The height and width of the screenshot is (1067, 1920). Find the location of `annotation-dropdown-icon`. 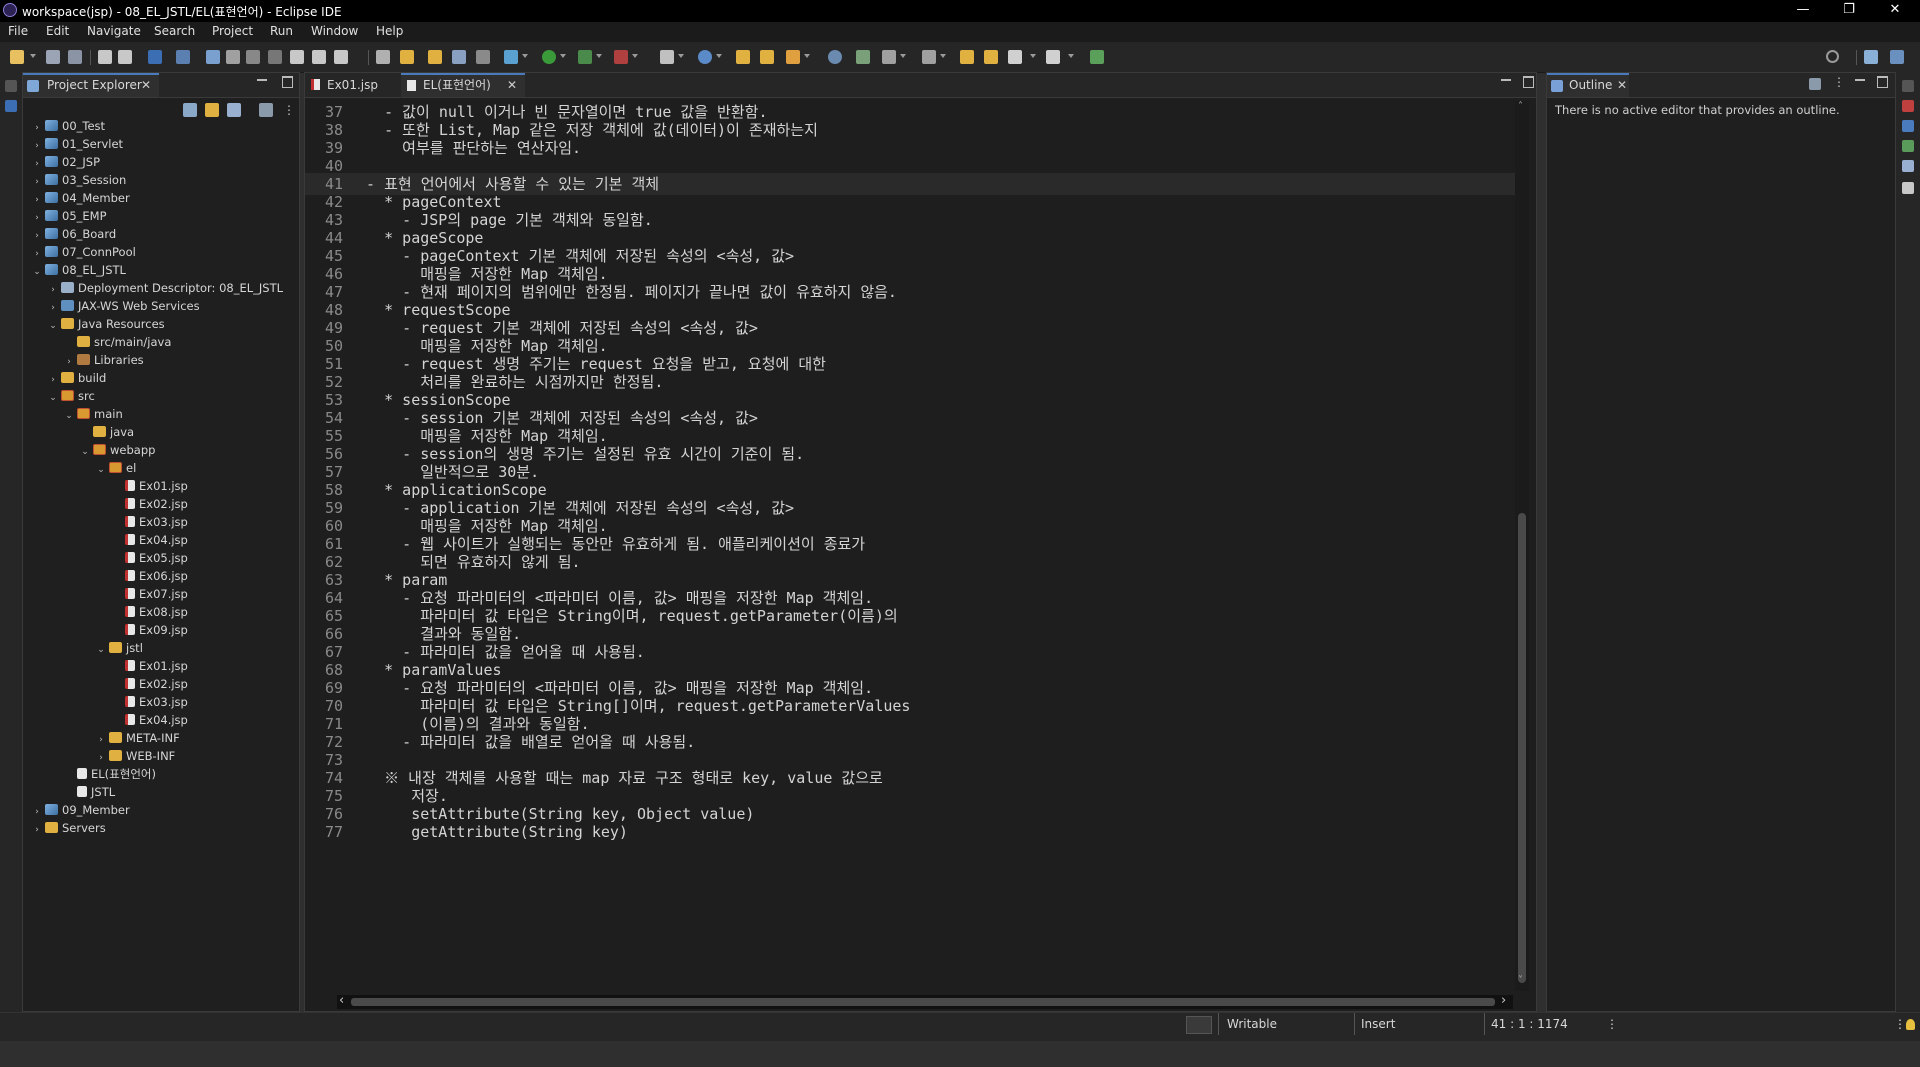

annotation-dropdown-icon is located at coordinates (903, 56).